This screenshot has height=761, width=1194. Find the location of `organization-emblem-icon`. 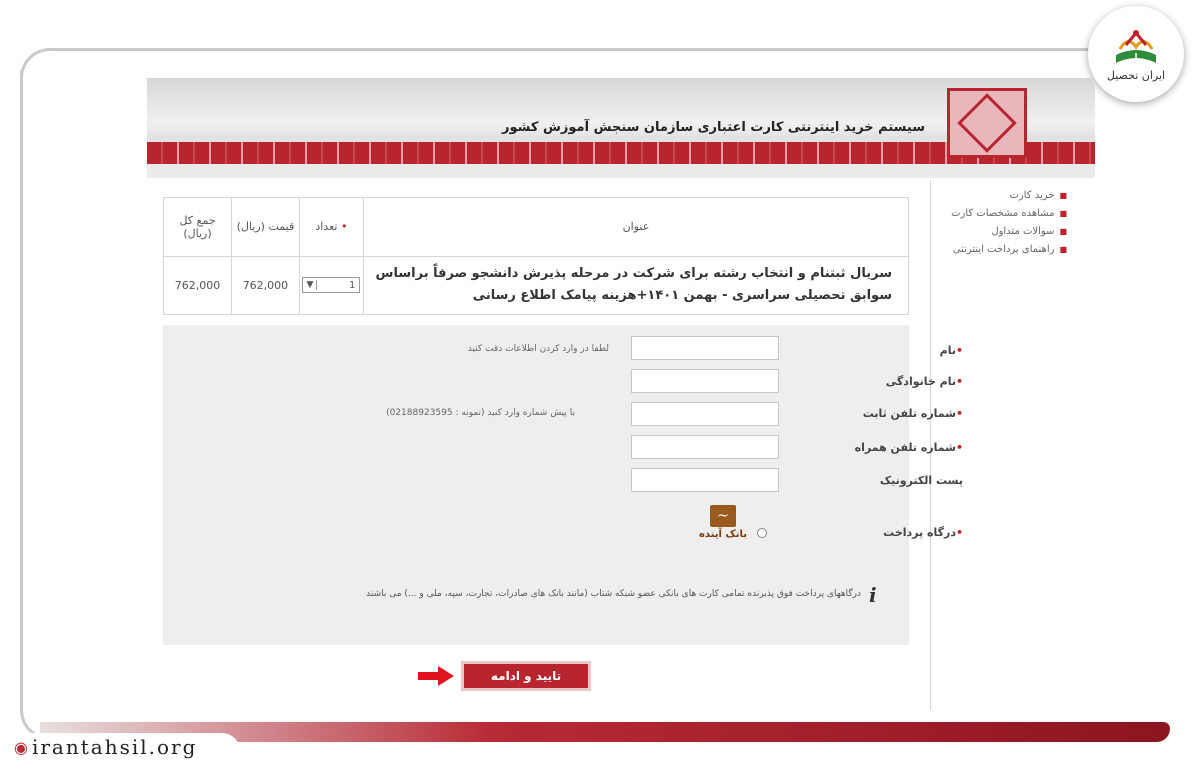

organization-emblem-icon is located at coordinates (987, 123).